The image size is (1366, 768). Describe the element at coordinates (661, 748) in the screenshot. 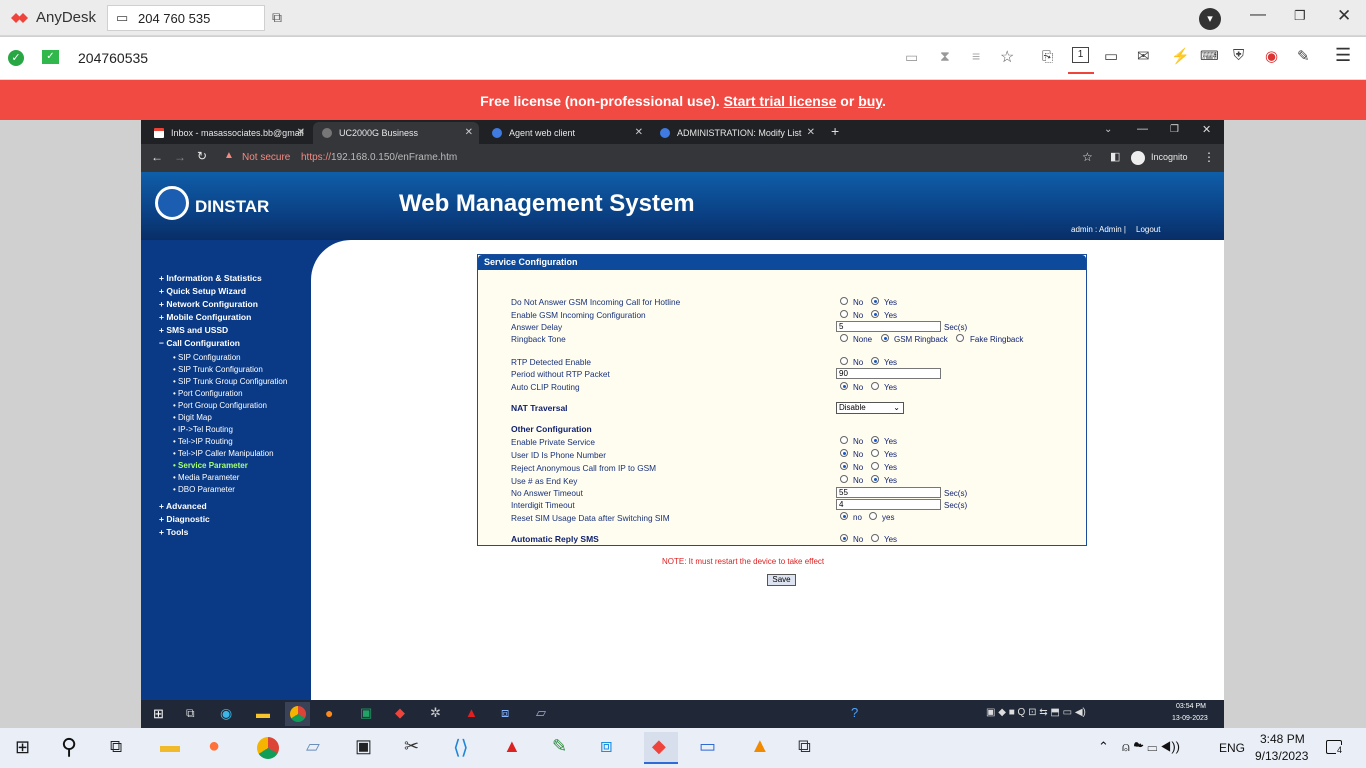

I see `anydesk-taskbar-icon: ◆` at that location.